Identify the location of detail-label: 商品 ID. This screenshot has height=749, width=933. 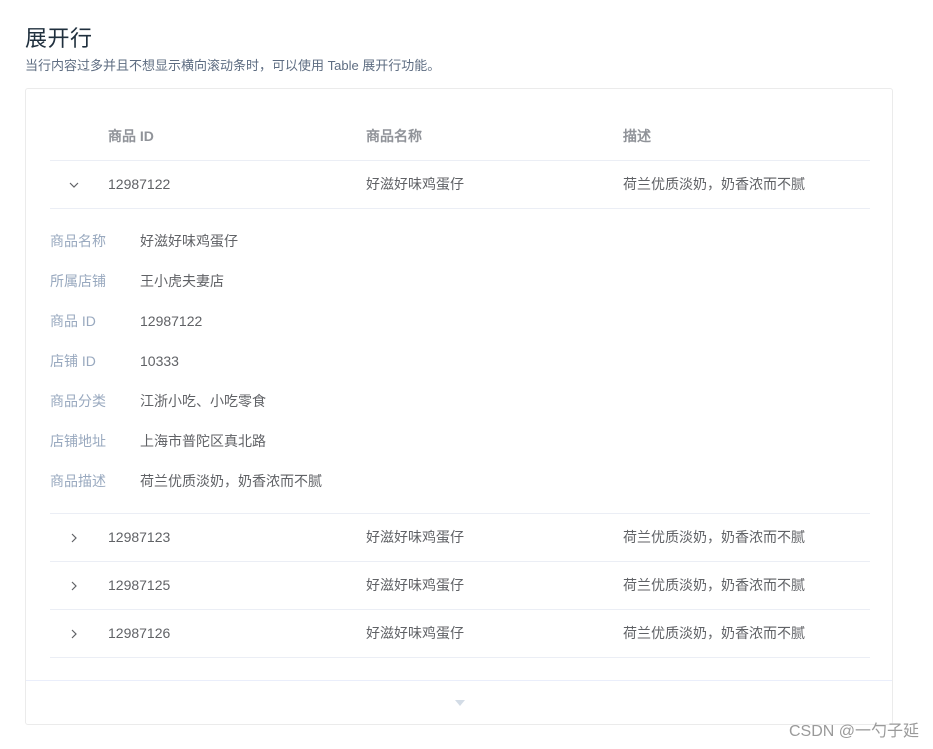
(73, 321).